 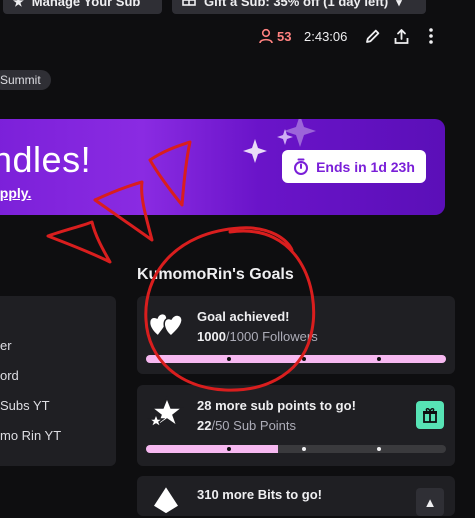 I want to click on star-icon: ★, so click(x=18, y=4).